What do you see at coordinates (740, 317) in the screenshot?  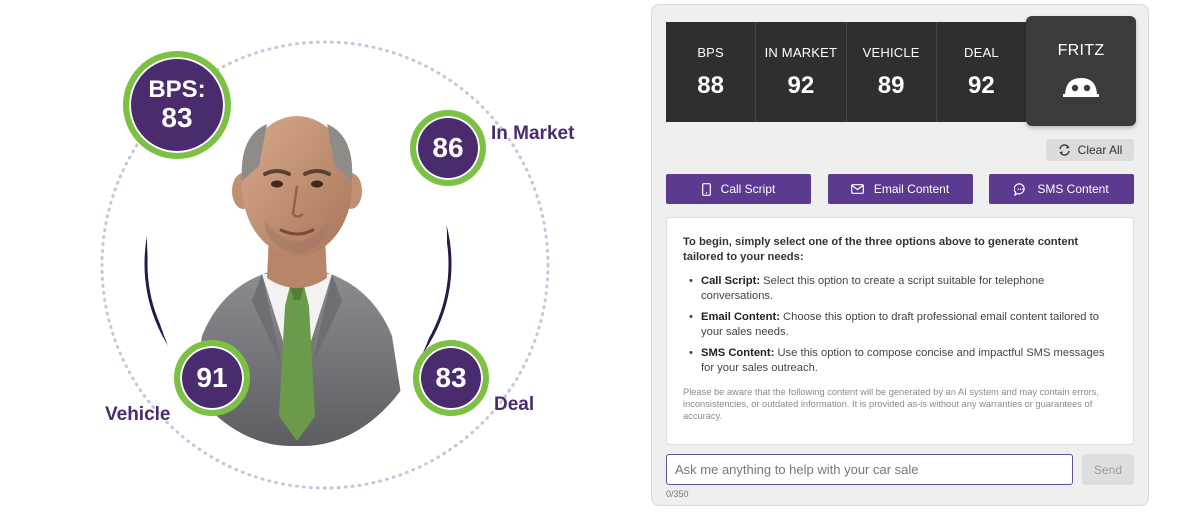 I see `option-title: Email Content:` at bounding box center [740, 317].